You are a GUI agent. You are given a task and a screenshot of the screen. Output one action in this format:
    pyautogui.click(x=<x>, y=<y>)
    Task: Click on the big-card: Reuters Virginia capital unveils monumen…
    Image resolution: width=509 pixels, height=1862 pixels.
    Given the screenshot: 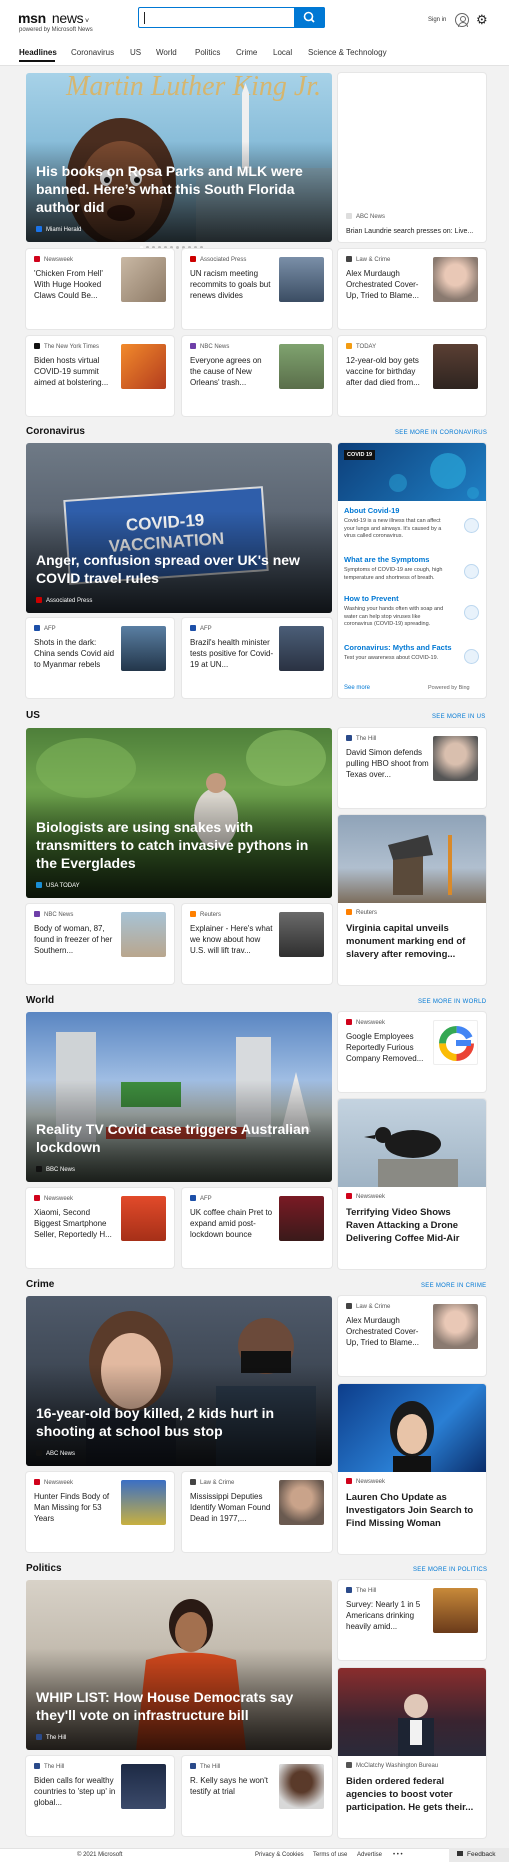 What is the action you would take?
    pyautogui.click(x=412, y=900)
    